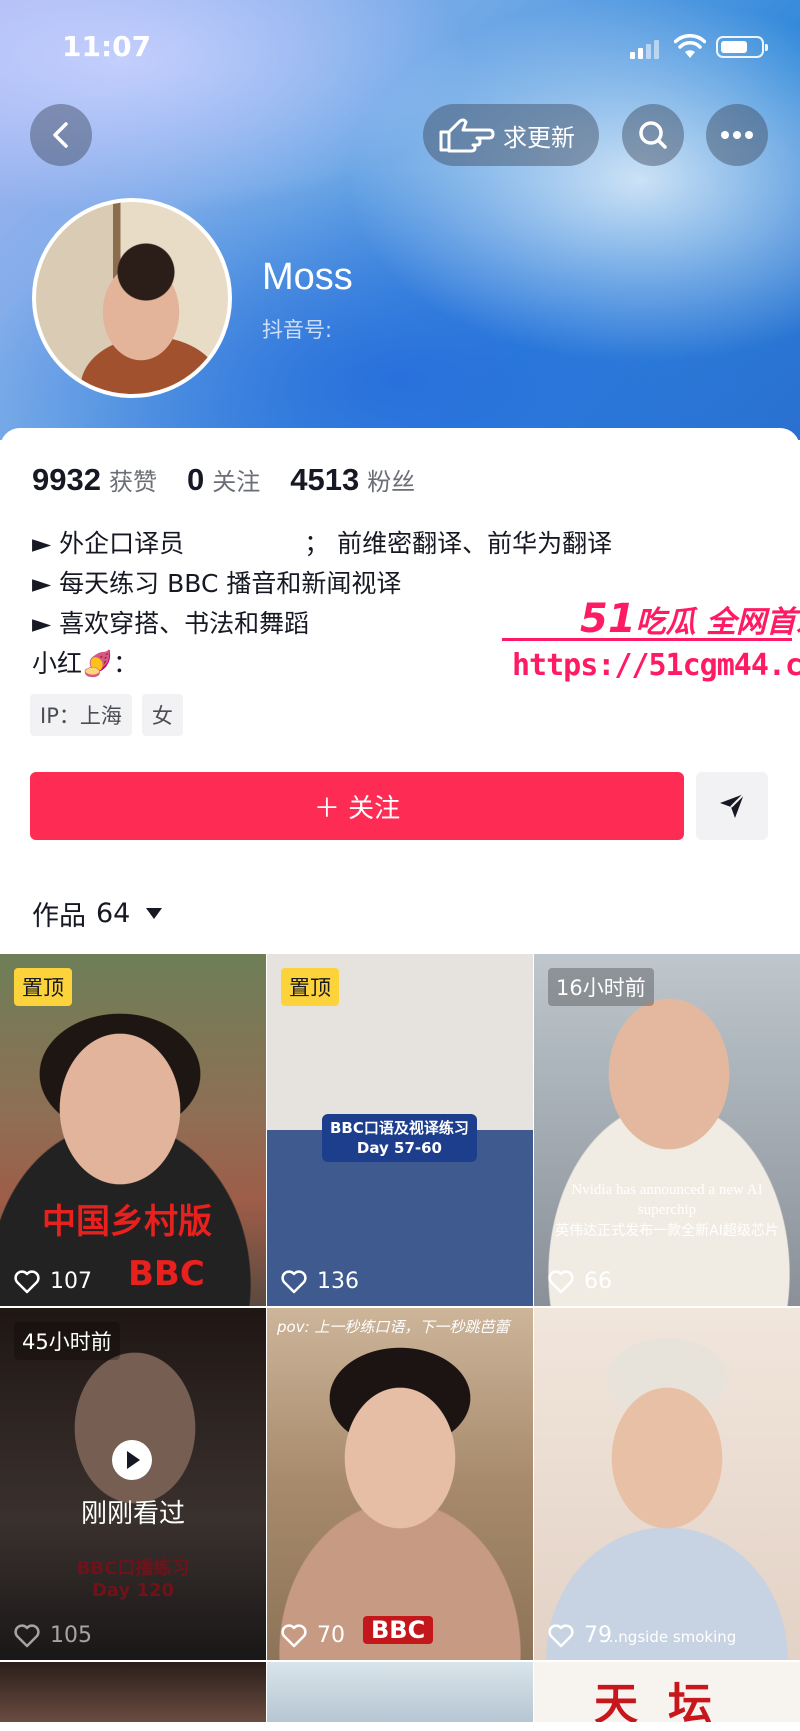 The width and height of the screenshot is (800, 1731). Describe the element at coordinates (608, 619) in the screenshot. I see `watermark-brand-num: 51` at that location.